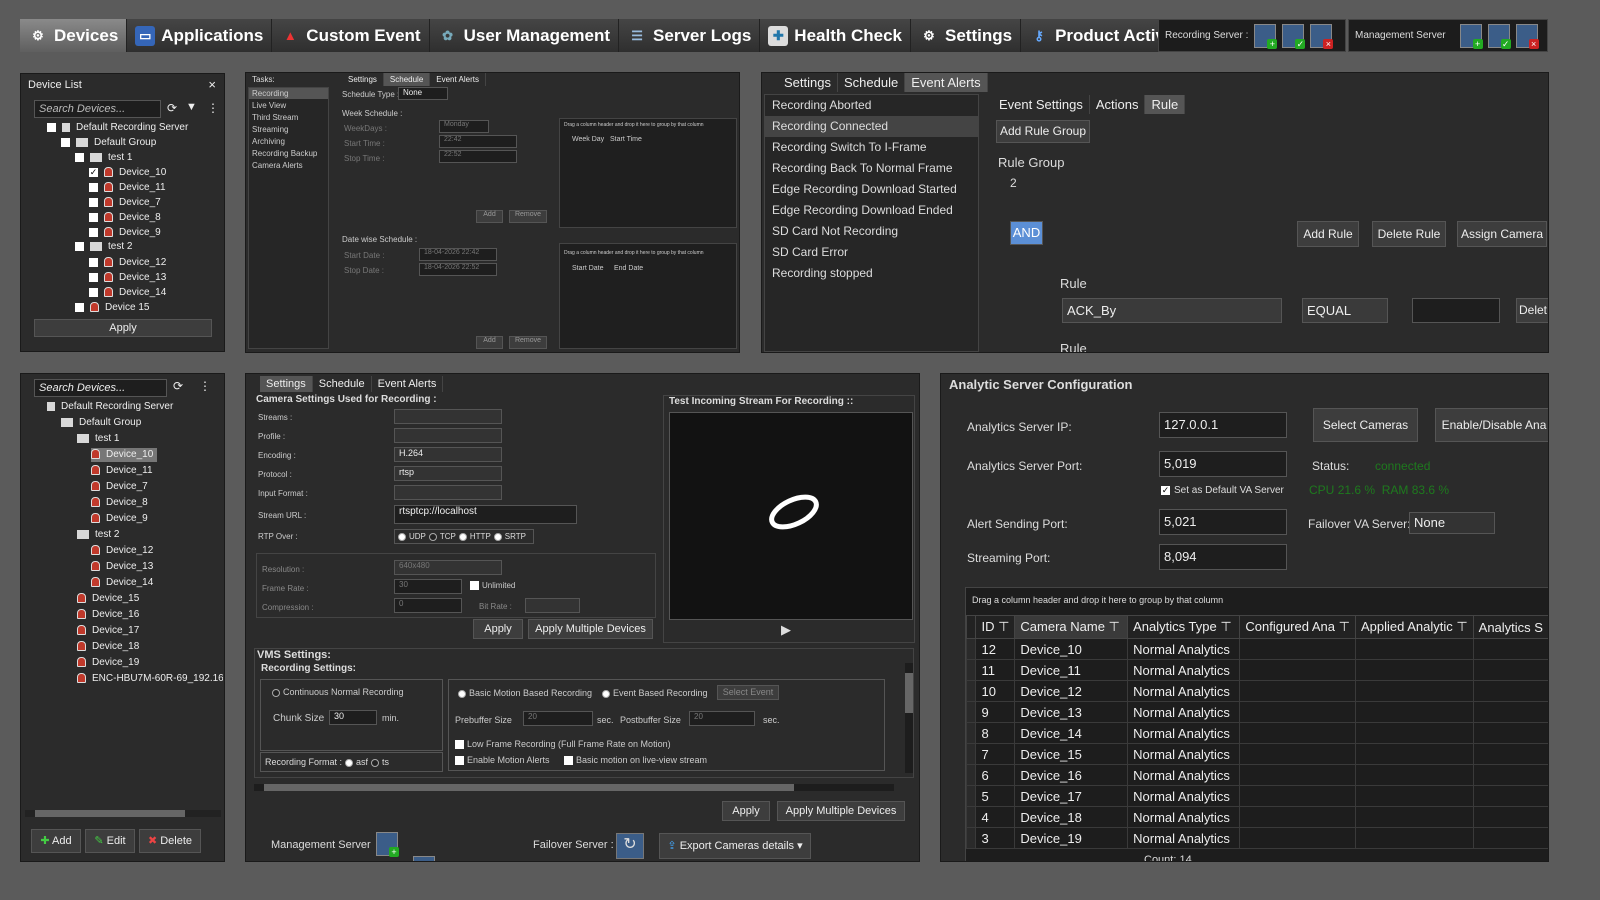 The image size is (1600, 900). Describe the element at coordinates (110, 407) in the screenshot. I see `tree-root: Default Recording Server` at that location.